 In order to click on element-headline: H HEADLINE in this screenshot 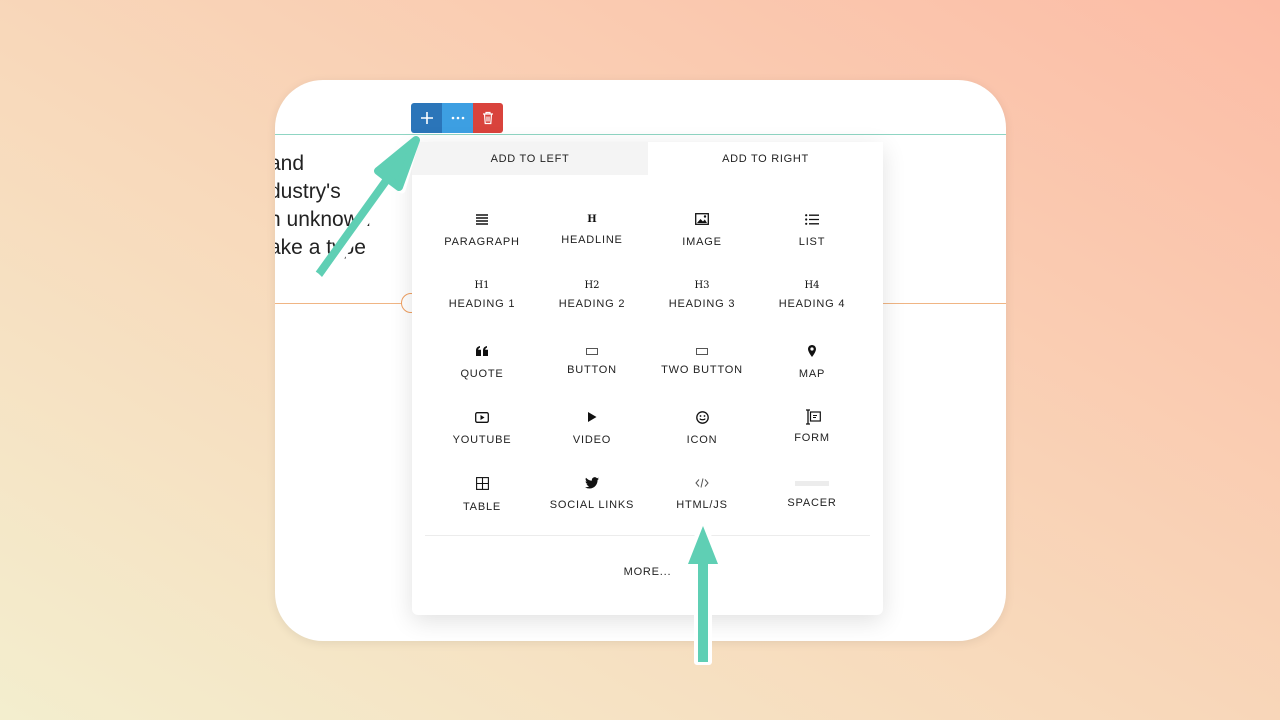, I will do `click(592, 228)`.